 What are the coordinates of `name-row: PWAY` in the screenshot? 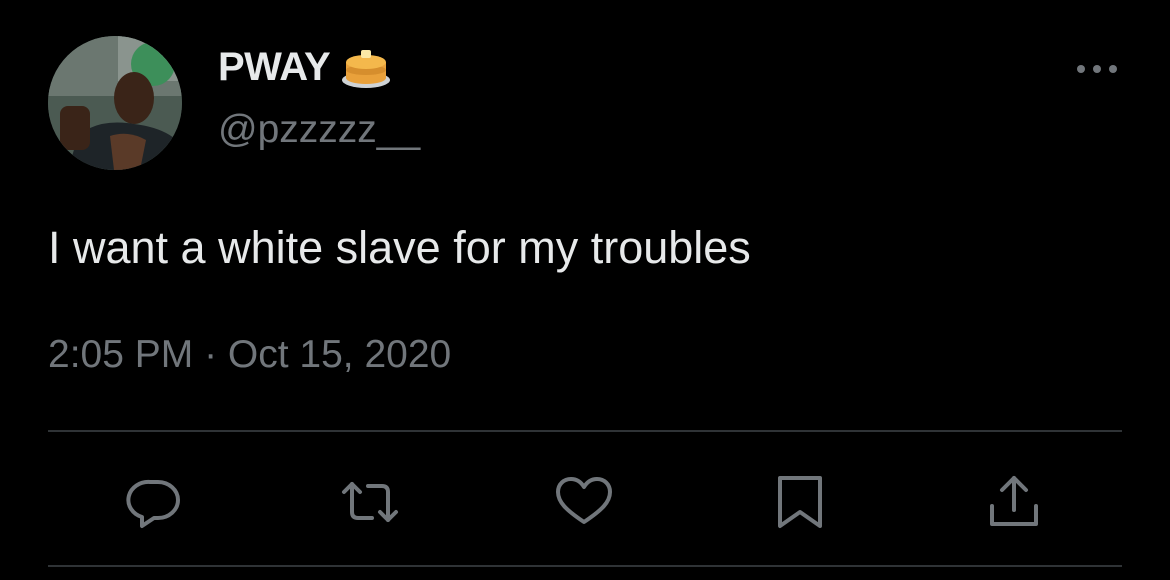 It's located at (305, 67).